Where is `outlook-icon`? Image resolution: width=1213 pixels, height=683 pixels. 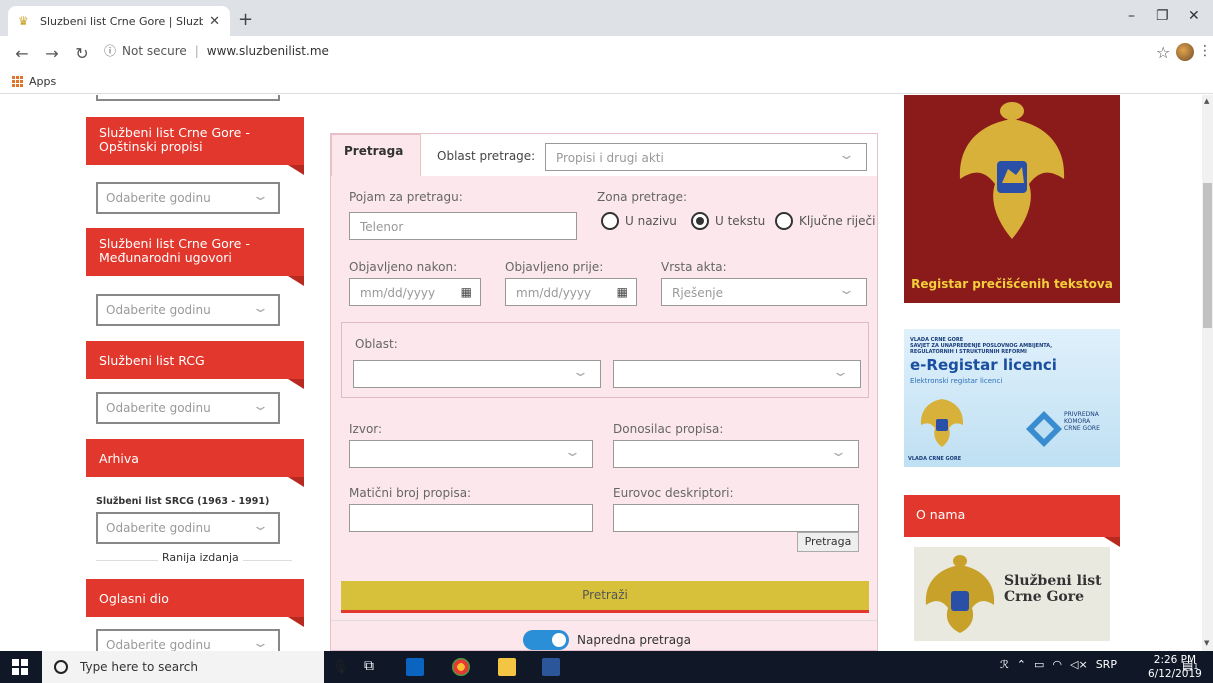 outlook-icon is located at coordinates (415, 667).